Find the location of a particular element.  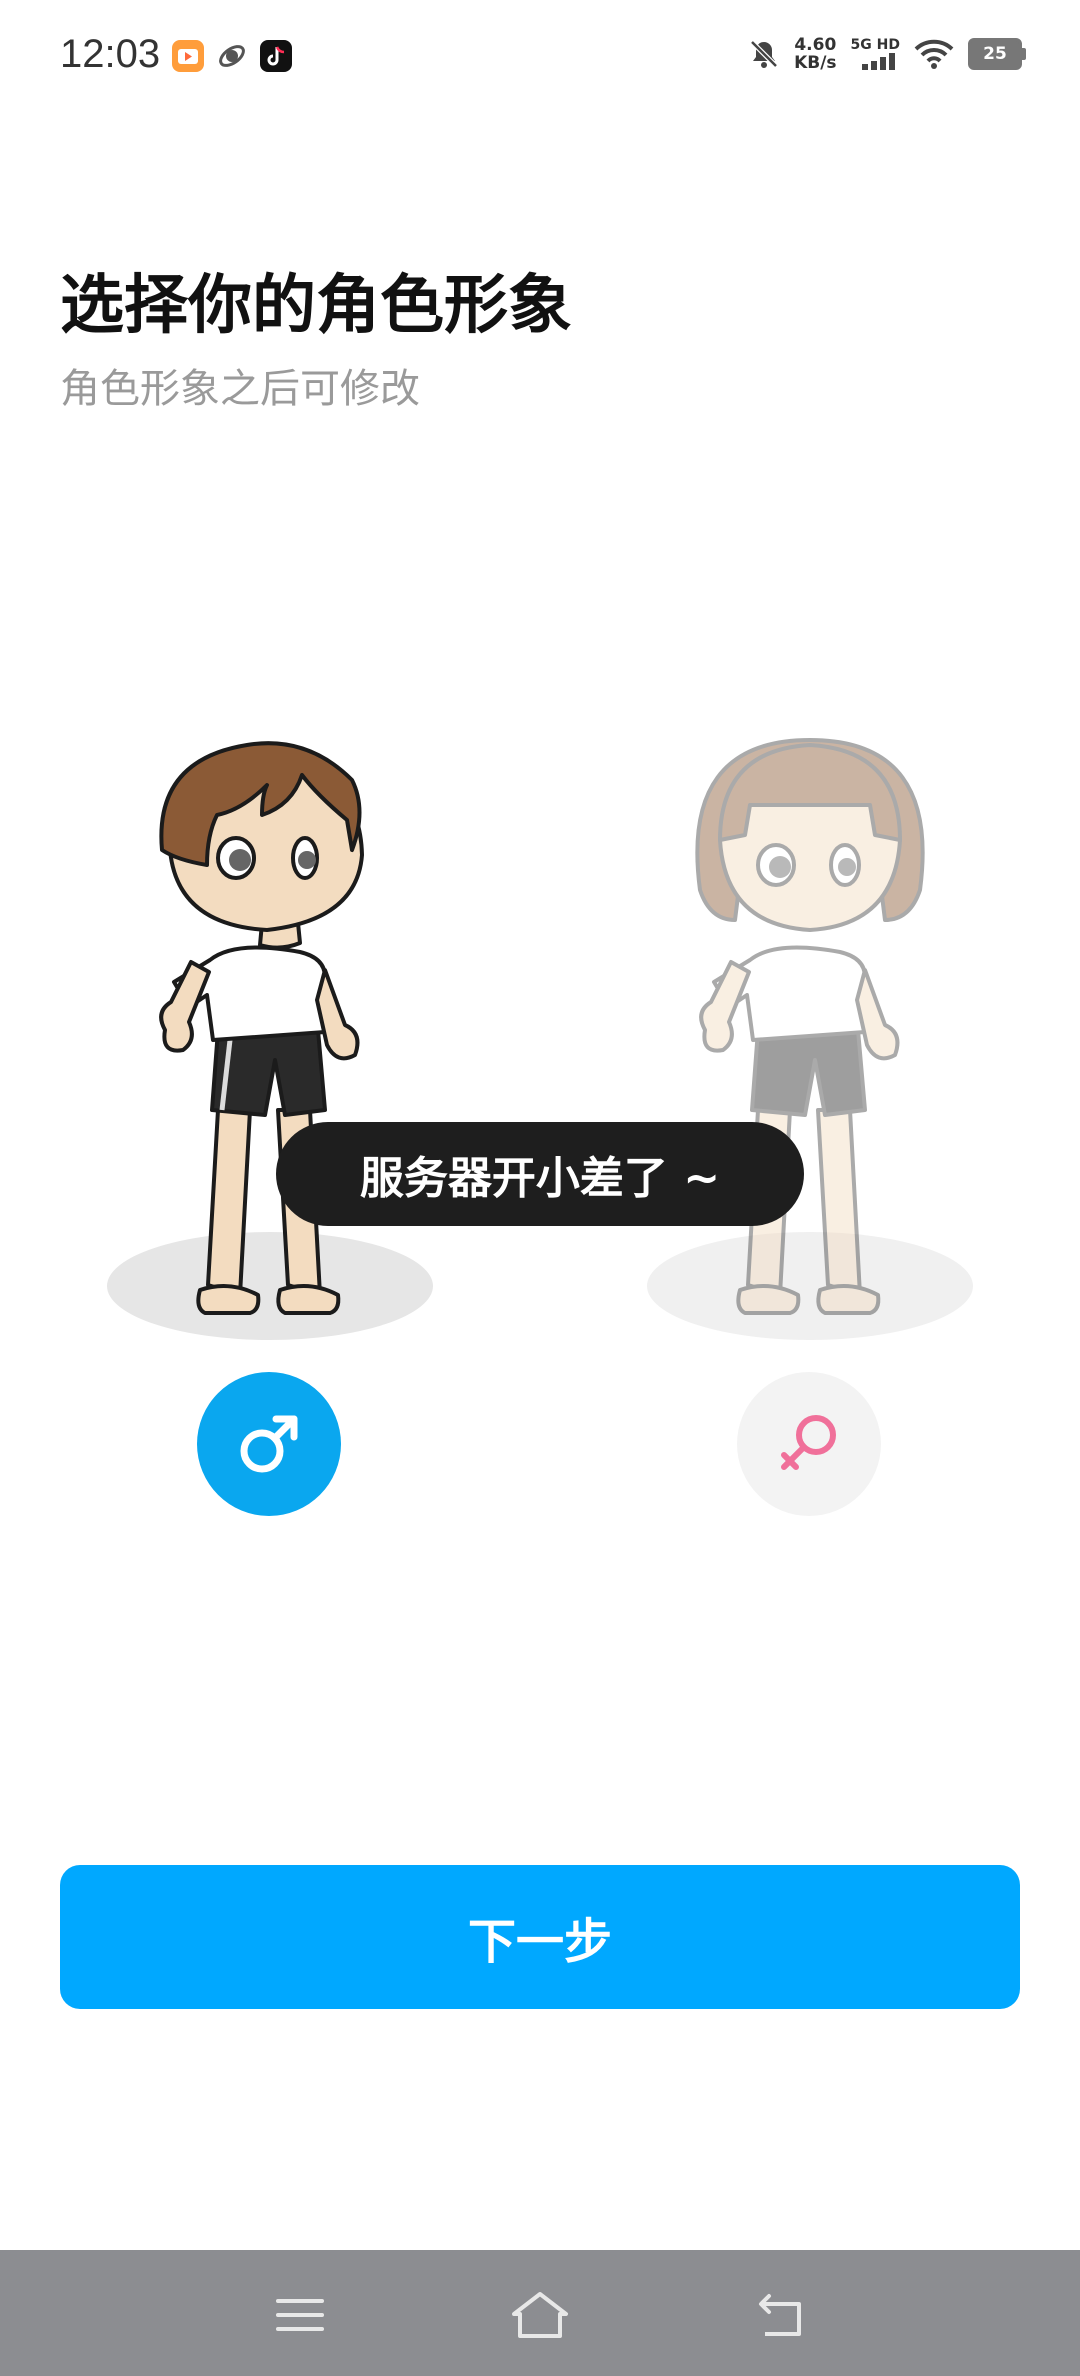

home-icon is located at coordinates (540, 2315).